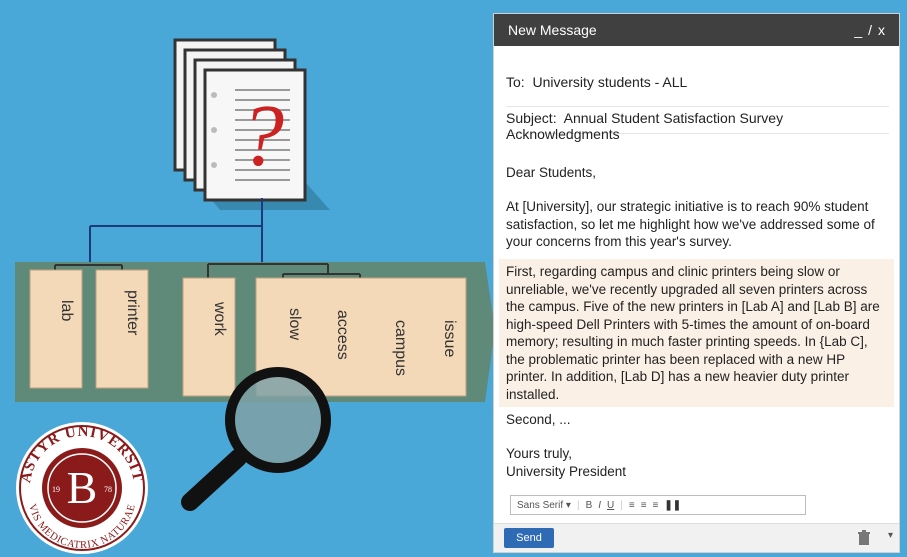 The image size is (907, 557). I want to click on seal-year-left: 19, so click(56, 489).